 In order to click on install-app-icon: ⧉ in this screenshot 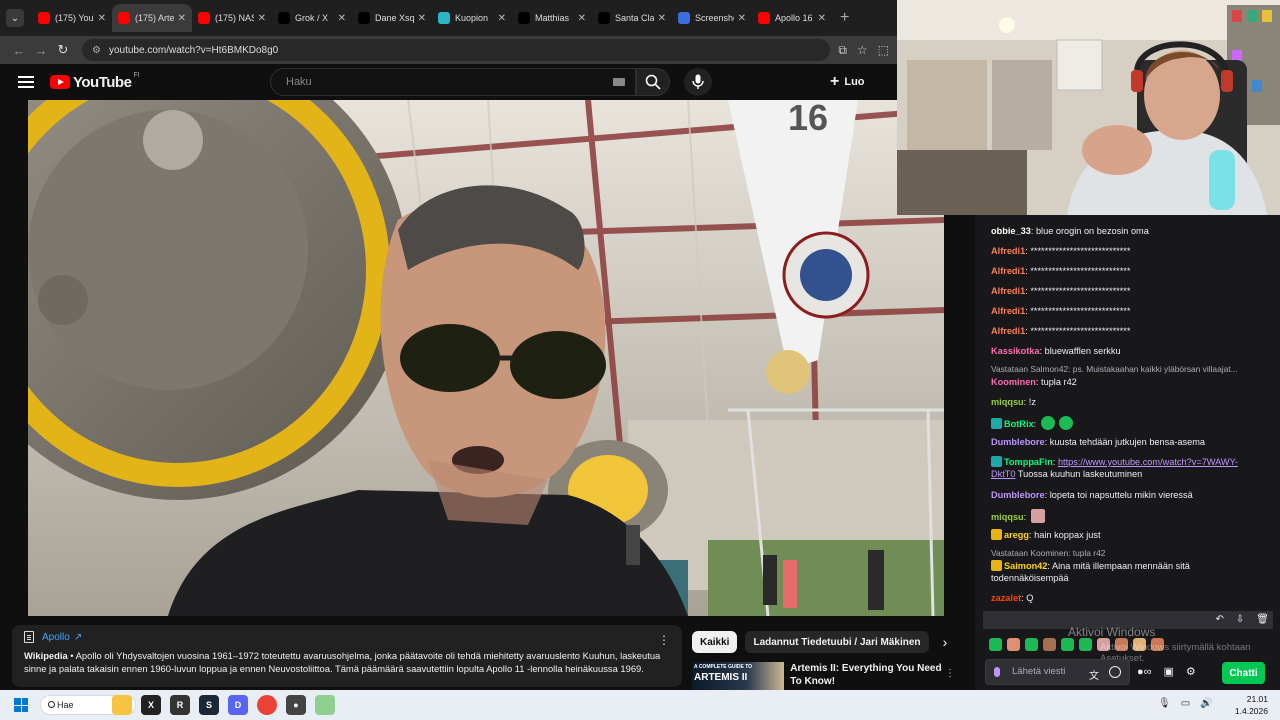, I will do `click(842, 50)`.